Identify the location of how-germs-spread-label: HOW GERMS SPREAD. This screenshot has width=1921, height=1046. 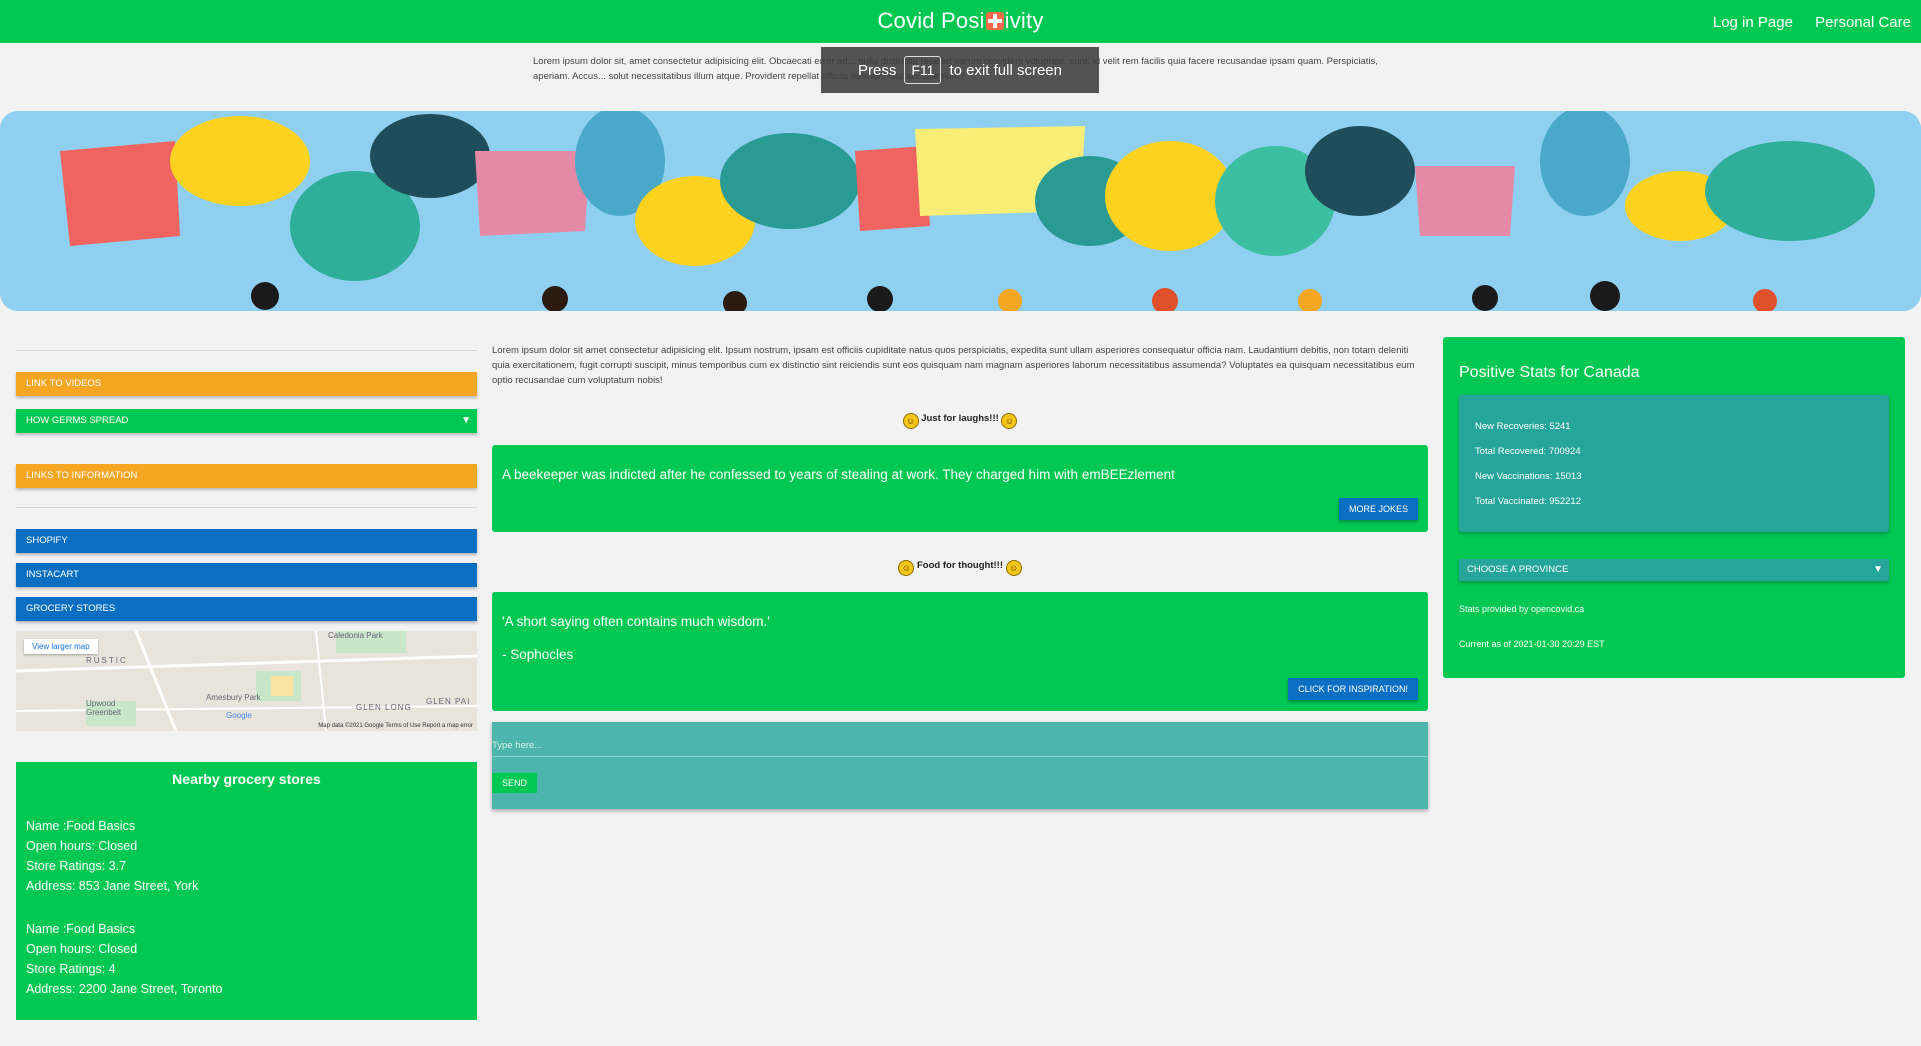
(77, 420).